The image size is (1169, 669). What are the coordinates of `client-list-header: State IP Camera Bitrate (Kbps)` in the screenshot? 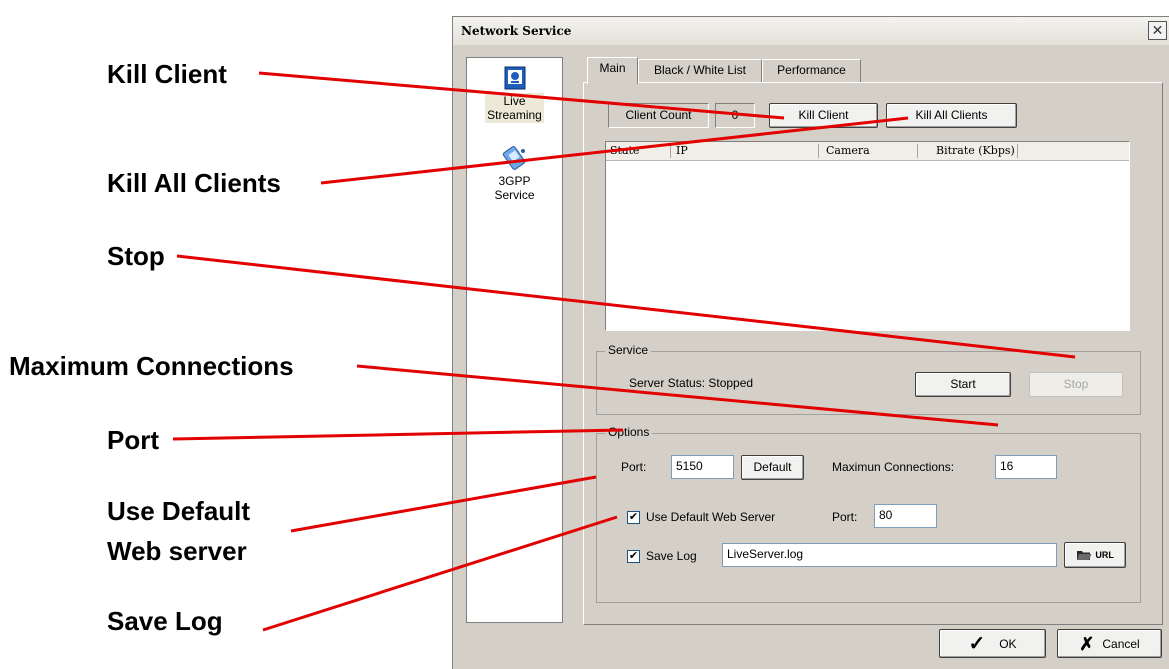 It's located at (867, 151).